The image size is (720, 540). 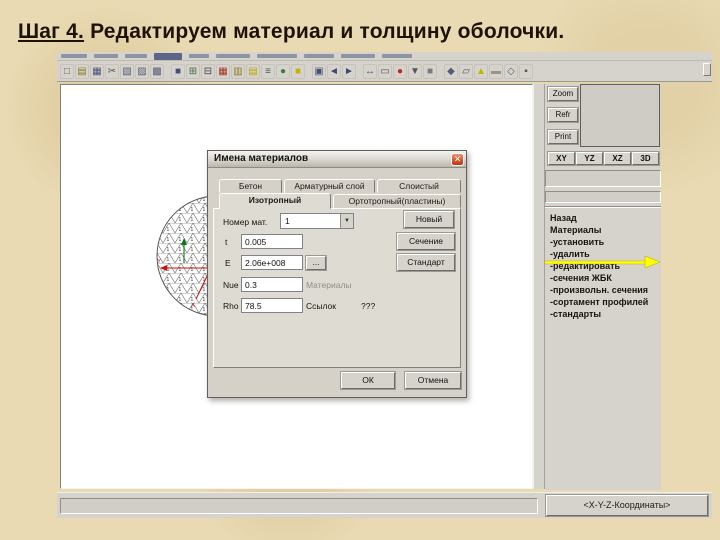 What do you see at coordinates (238, 71) in the screenshot?
I see `toolbar-icon: ▥` at bounding box center [238, 71].